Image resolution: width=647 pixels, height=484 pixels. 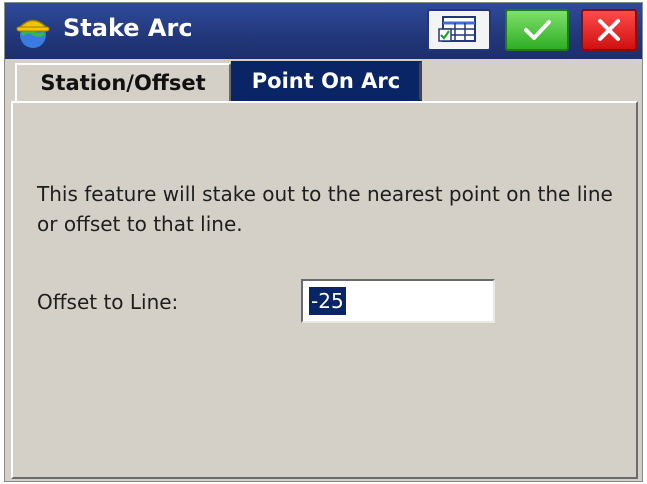 I want to click on offset-to-line-input: -25, so click(x=398, y=301).